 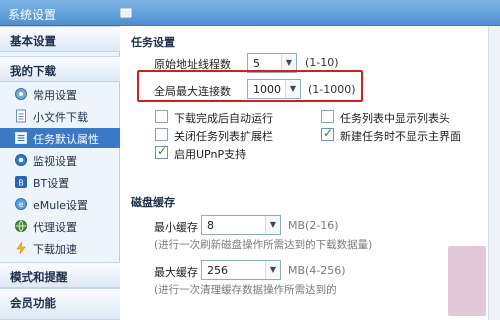 What do you see at coordinates (210, 225) in the screenshot?
I see `min-cache-value: 8` at bounding box center [210, 225].